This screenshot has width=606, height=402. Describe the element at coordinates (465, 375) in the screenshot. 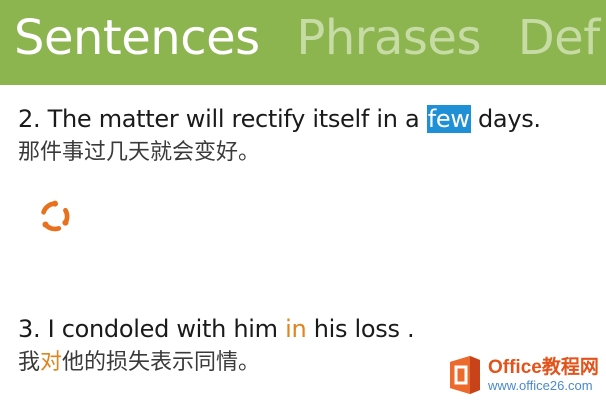

I see `office-logo-icon` at that location.